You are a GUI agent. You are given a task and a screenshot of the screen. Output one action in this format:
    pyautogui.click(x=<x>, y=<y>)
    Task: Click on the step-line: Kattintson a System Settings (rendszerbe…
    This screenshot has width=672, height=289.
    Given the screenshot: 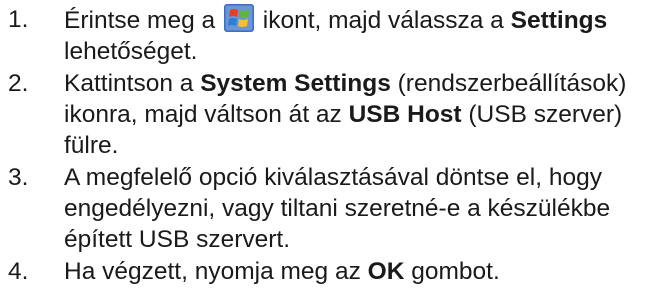 What is the action you would take?
    pyautogui.click(x=368, y=83)
    